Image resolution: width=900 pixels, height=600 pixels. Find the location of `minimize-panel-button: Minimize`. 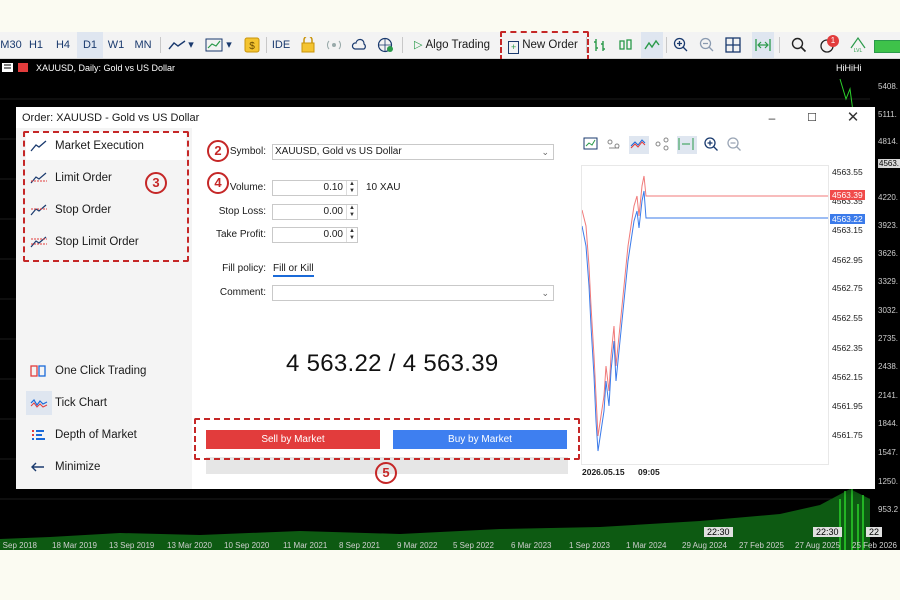

minimize-panel-button: Minimize is located at coordinates (106, 467).